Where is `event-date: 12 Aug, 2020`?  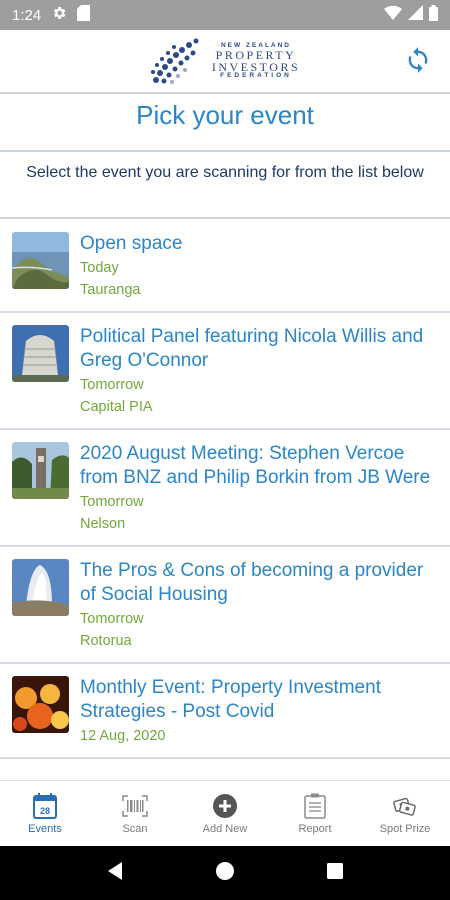 event-date: 12 Aug, 2020 is located at coordinates (123, 736).